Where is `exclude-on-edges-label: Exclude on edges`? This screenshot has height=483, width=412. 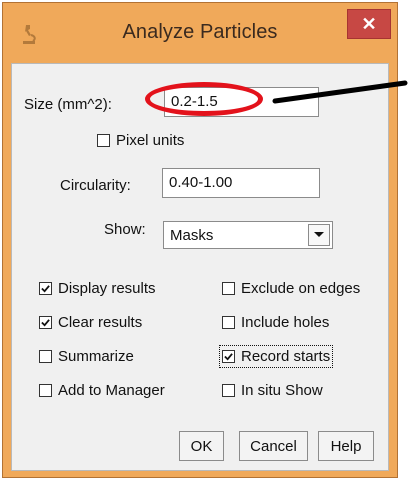 exclude-on-edges-label: Exclude on edges is located at coordinates (301, 288).